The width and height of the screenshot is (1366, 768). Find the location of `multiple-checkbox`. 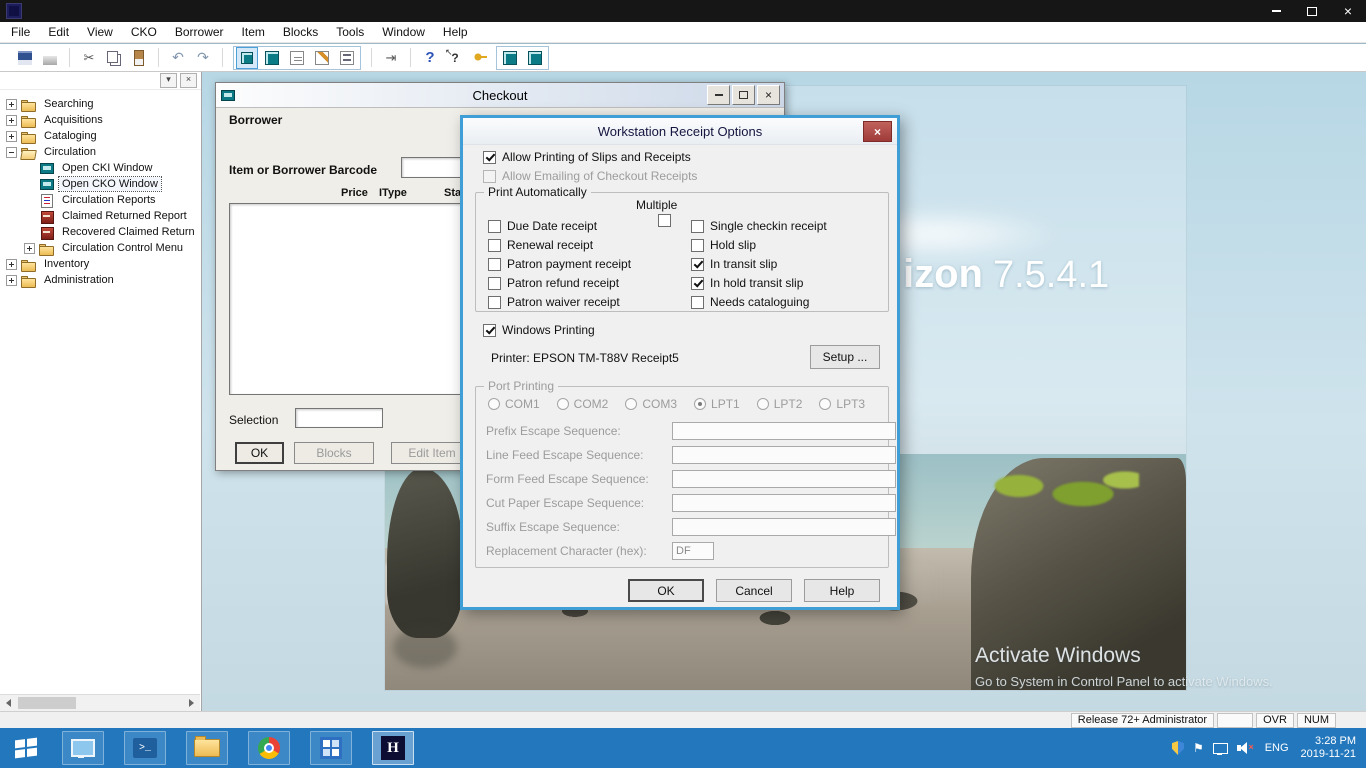

multiple-checkbox is located at coordinates (664, 220).